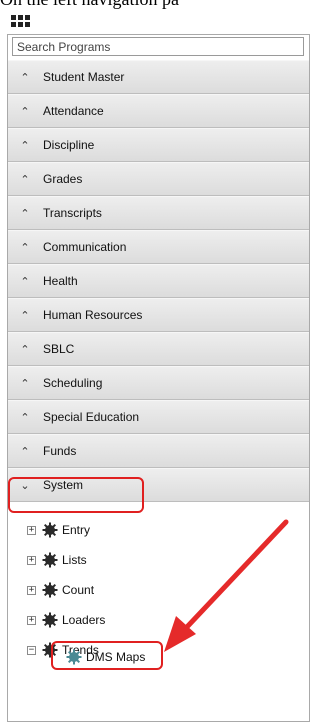 Image resolution: width=321 pixels, height=724 pixels. I want to click on menu-item-label: Scheduling, so click(73, 383).